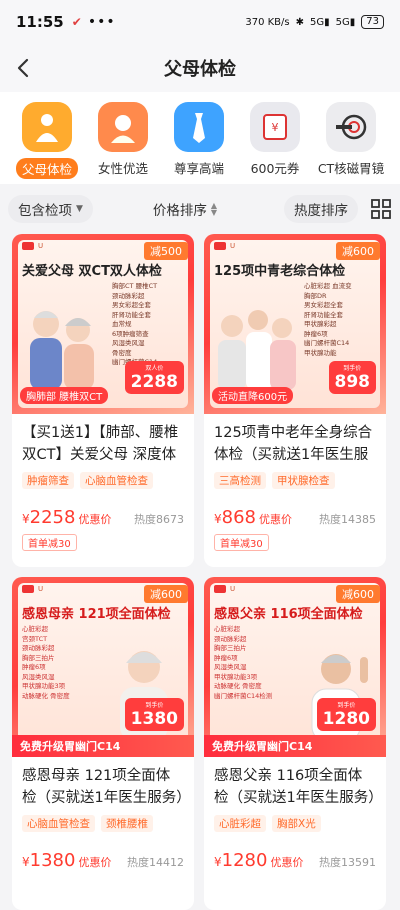 The image size is (400, 910). Describe the element at coordinates (351, 139) in the screenshot. I see `category-ct: CT核磁胃镜` at that location.